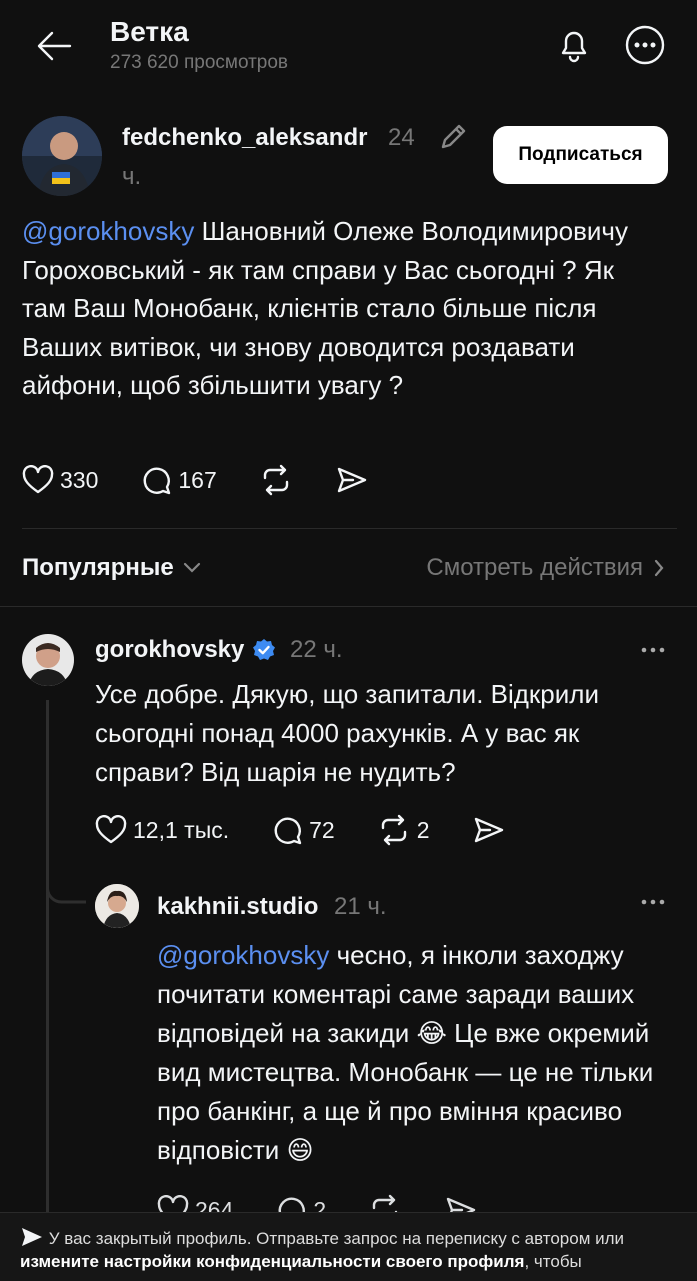  I want to click on reply-author: gorokhovsky, so click(185, 650).